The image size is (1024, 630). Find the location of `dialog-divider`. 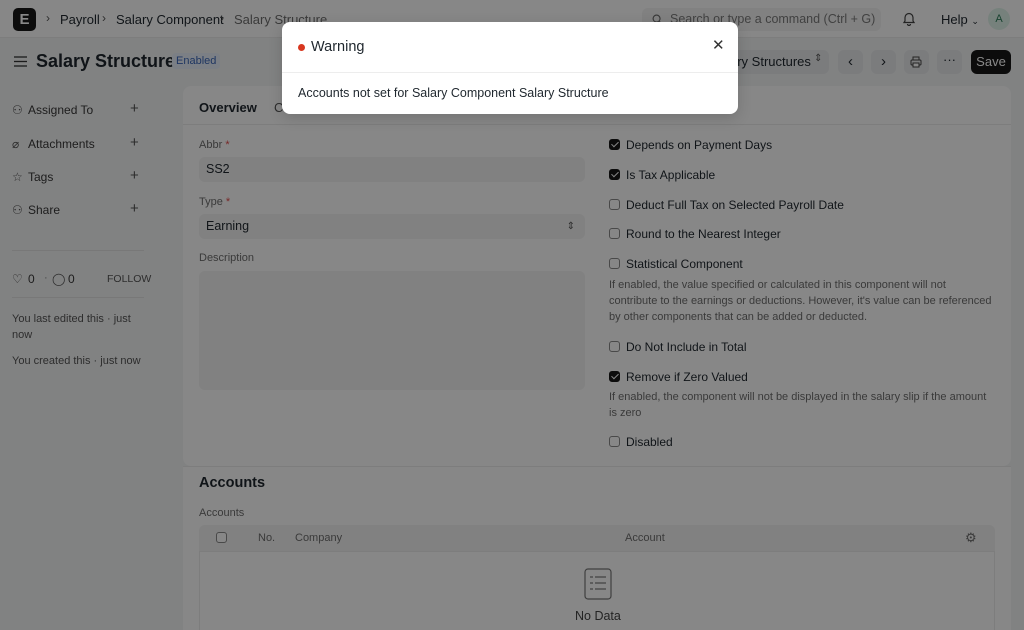

dialog-divider is located at coordinates (510, 72).